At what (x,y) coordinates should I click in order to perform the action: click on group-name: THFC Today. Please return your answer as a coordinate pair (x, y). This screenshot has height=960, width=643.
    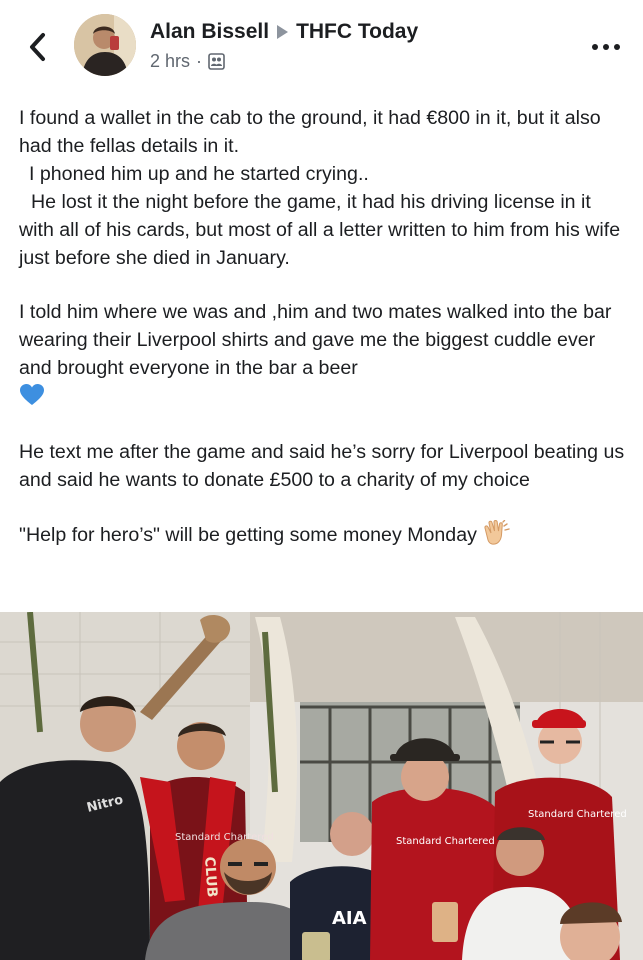
    Looking at the image, I should click on (357, 31).